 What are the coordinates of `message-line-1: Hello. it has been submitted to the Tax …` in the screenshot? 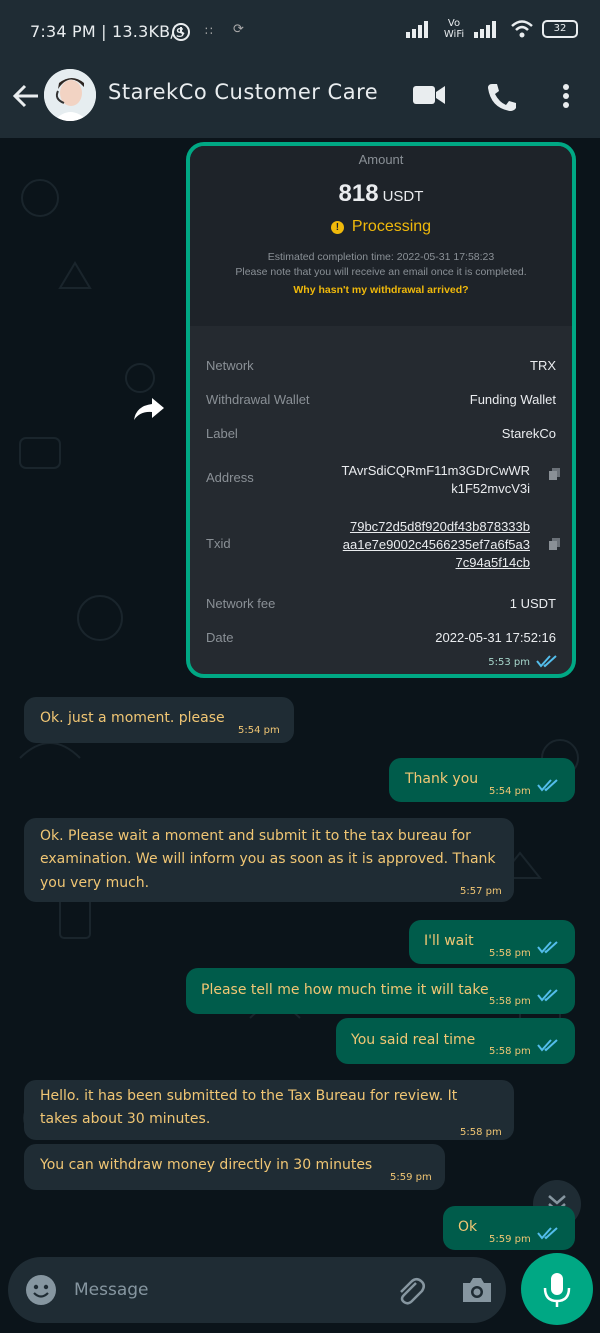 It's located at (249, 1096).